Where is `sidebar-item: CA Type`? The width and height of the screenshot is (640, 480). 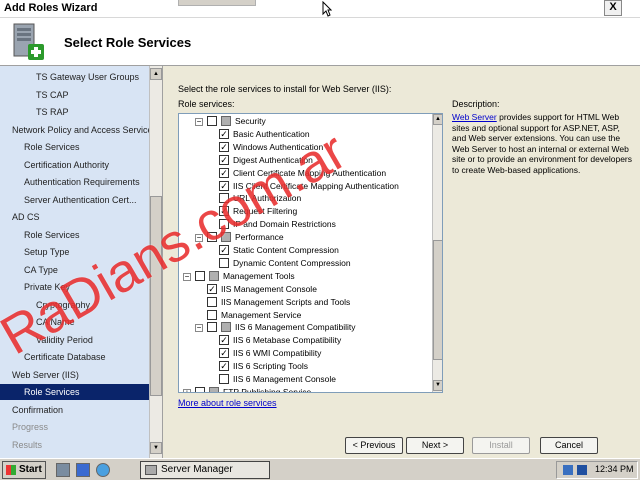 sidebar-item: CA Type is located at coordinates (41, 270).